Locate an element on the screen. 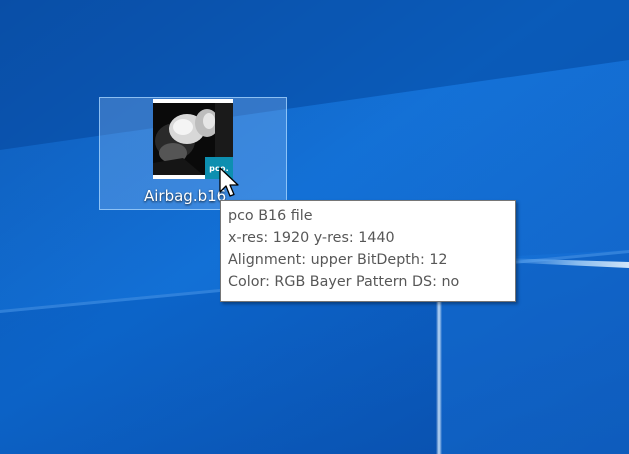 Image resolution: width=629 pixels, height=454 pixels. tooltip-resolution: x-res: 1920 y-res: 1440 is located at coordinates (311, 238).